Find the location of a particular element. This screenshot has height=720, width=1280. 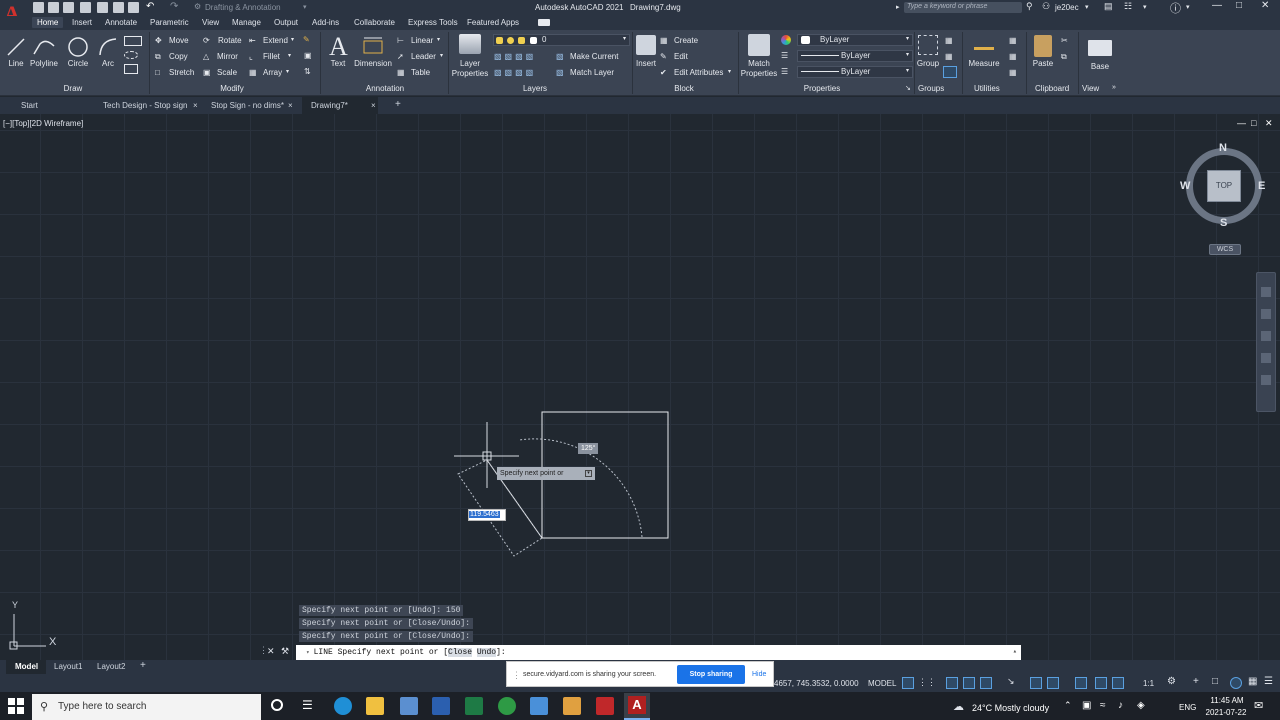

command-option-close: Close is located at coordinates (460, 652).